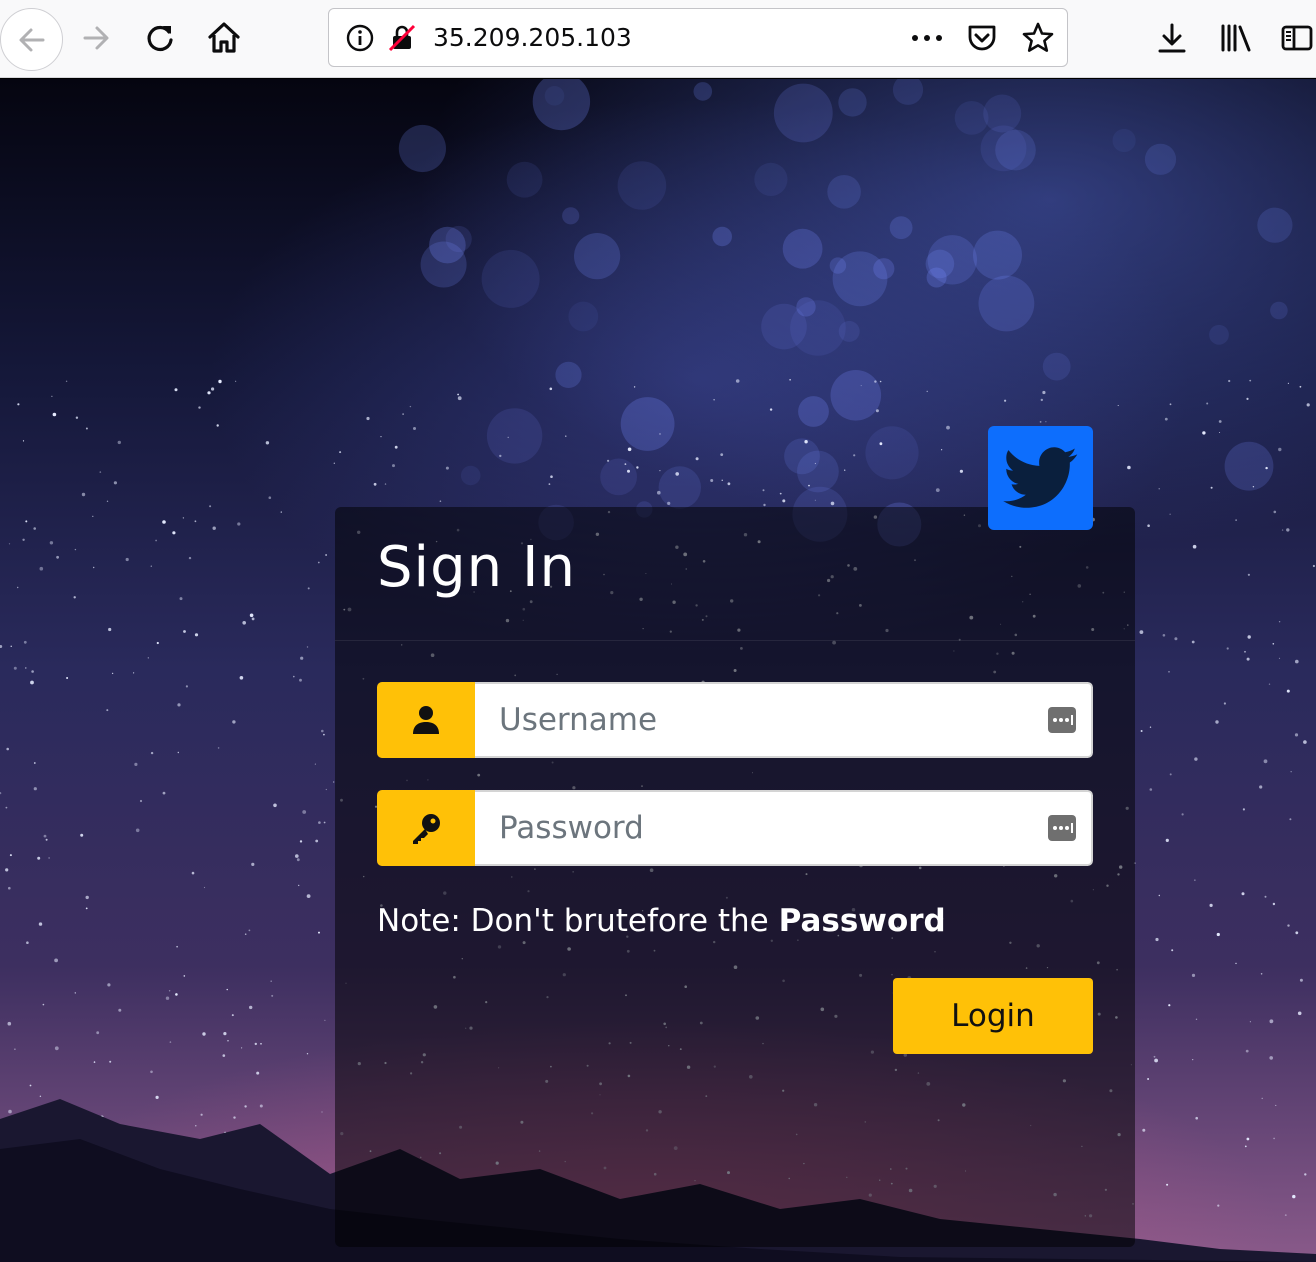 The image size is (1316, 1262). I want to click on password-field-group, so click(735, 828).